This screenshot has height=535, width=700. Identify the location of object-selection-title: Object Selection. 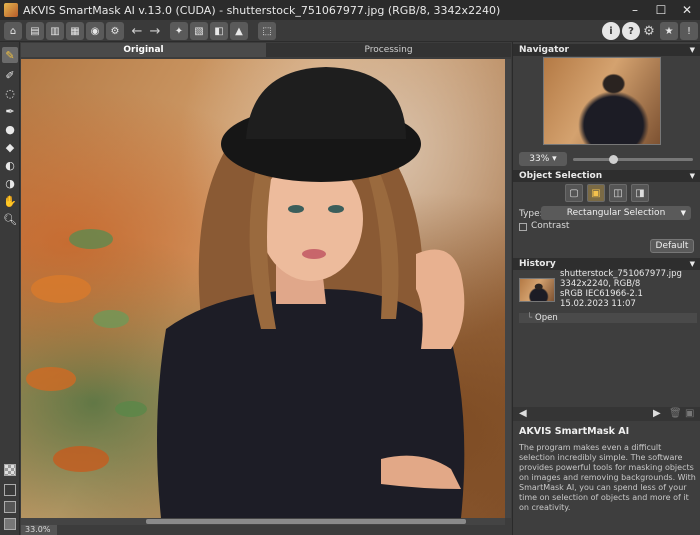
(561, 176).